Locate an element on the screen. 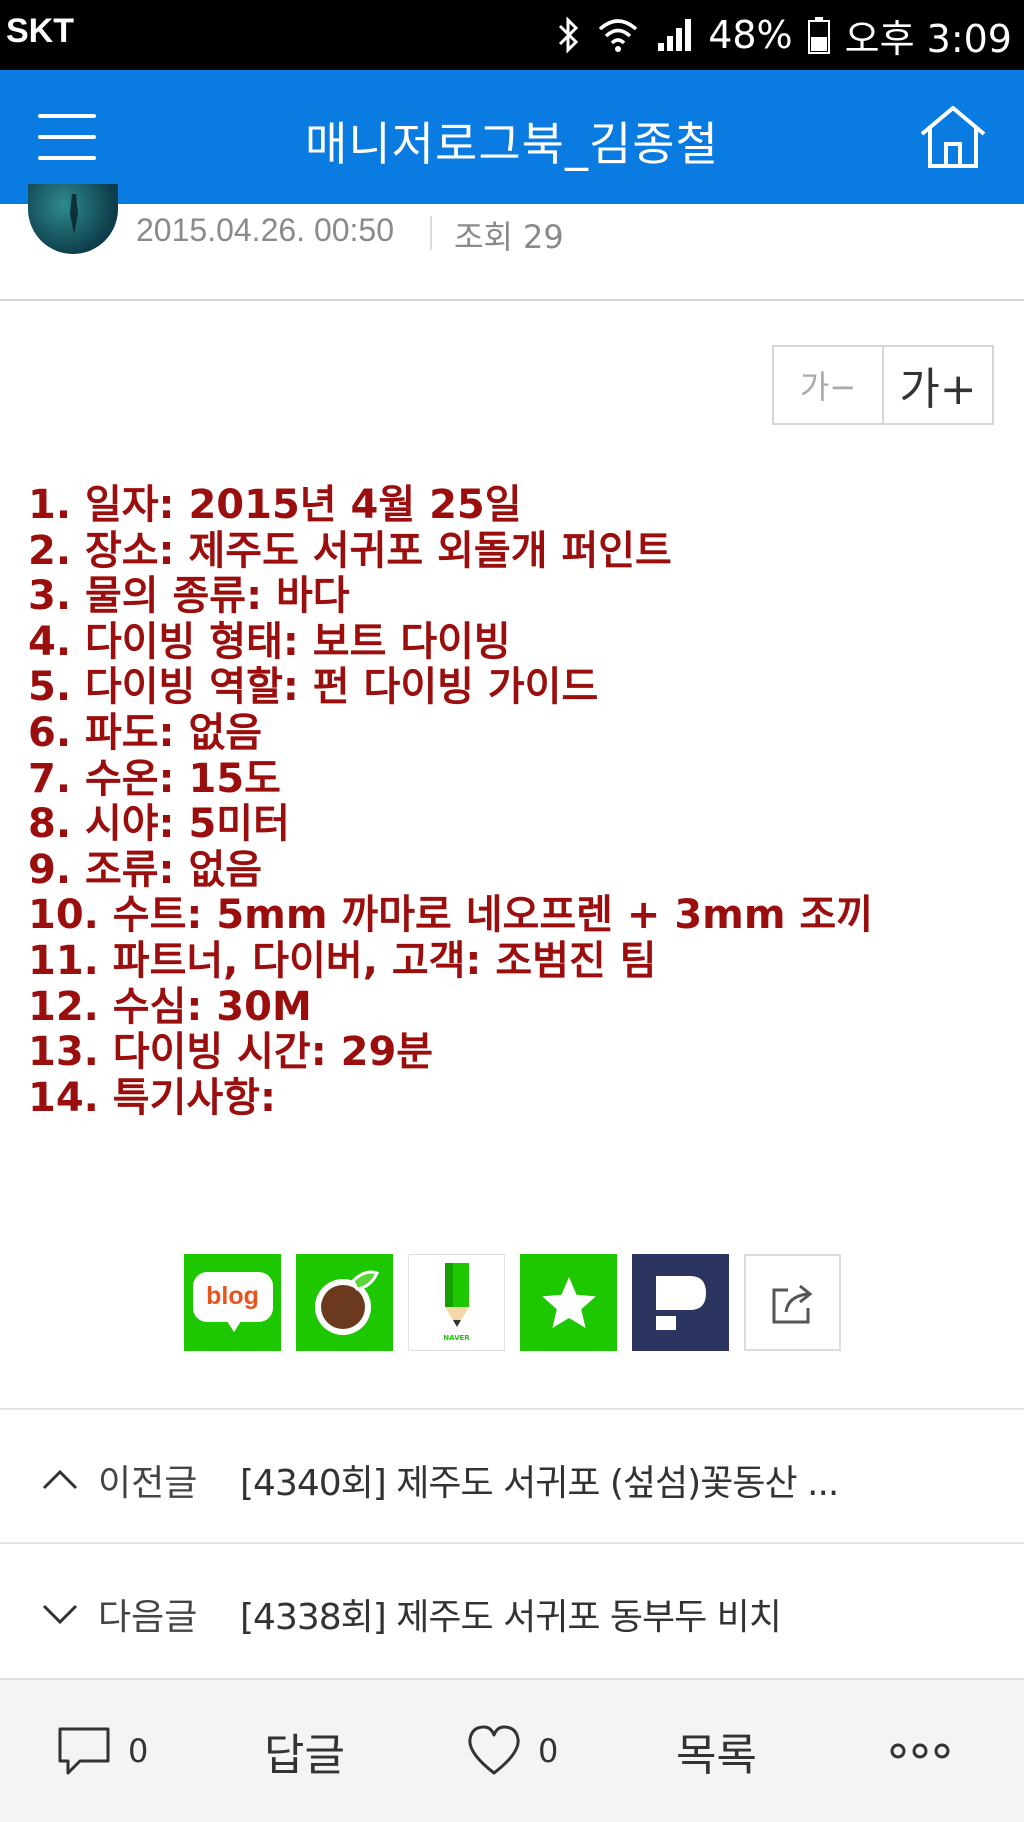  star-icon is located at coordinates (568, 1302).